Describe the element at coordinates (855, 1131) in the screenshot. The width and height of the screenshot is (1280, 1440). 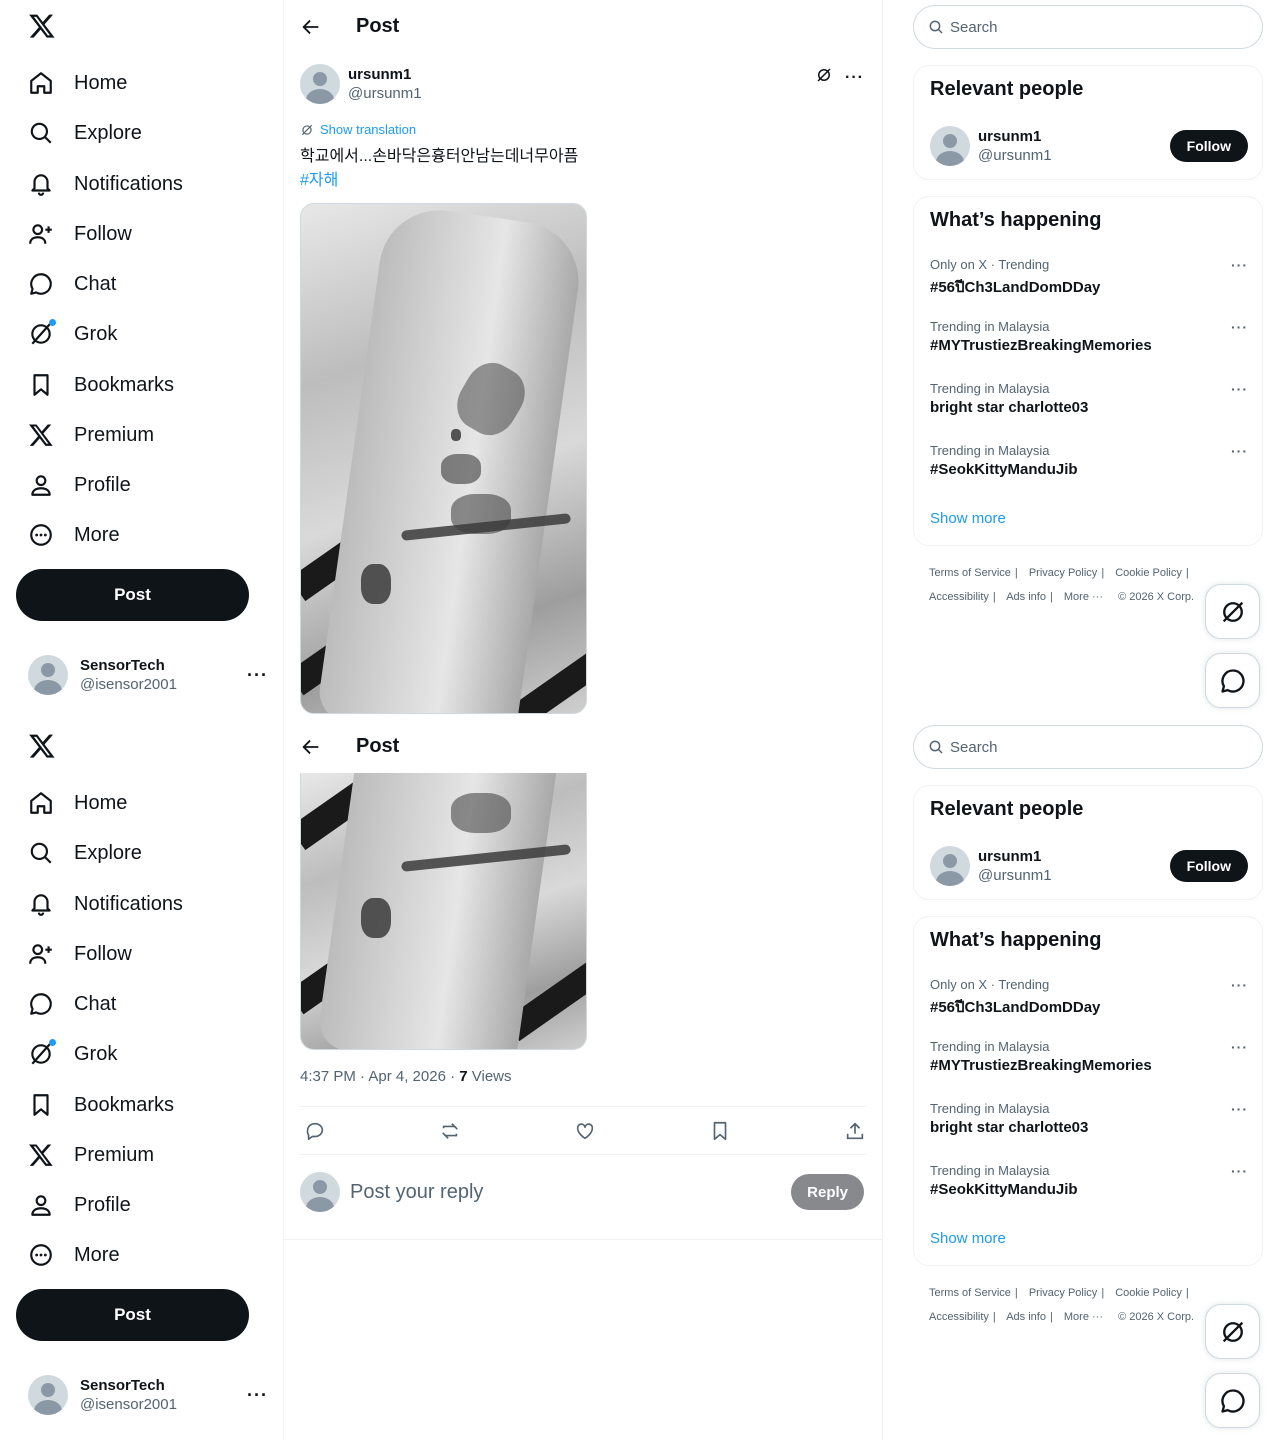
I see `share-icon` at that location.